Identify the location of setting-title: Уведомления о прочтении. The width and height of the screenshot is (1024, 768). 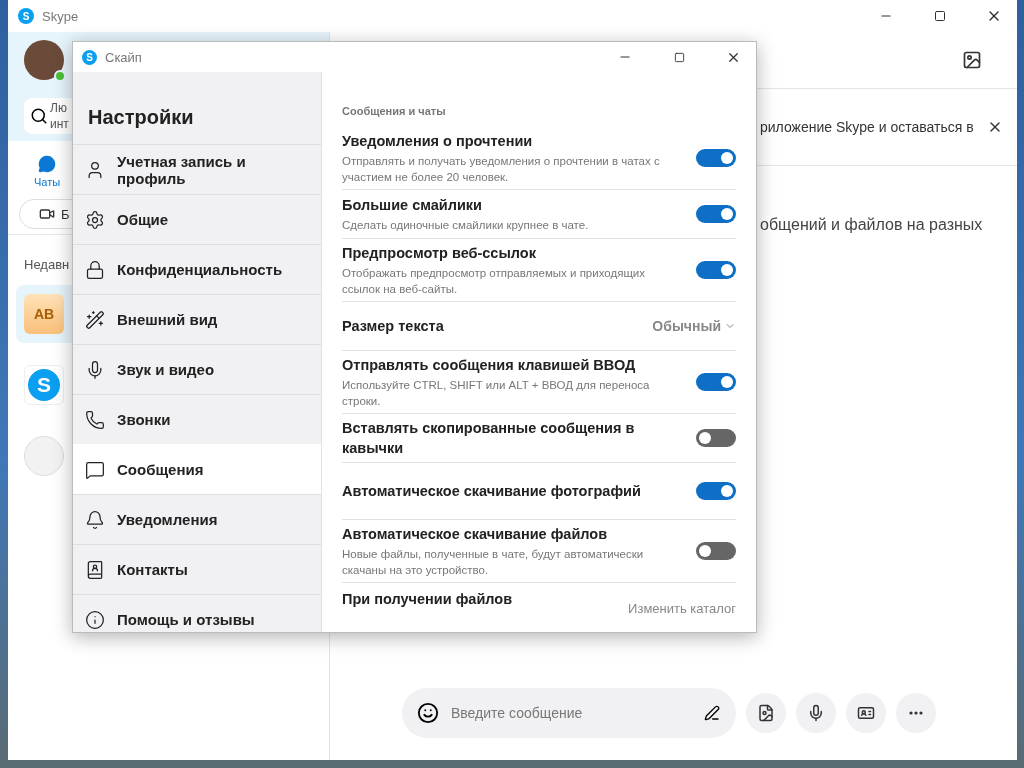
(438, 141).